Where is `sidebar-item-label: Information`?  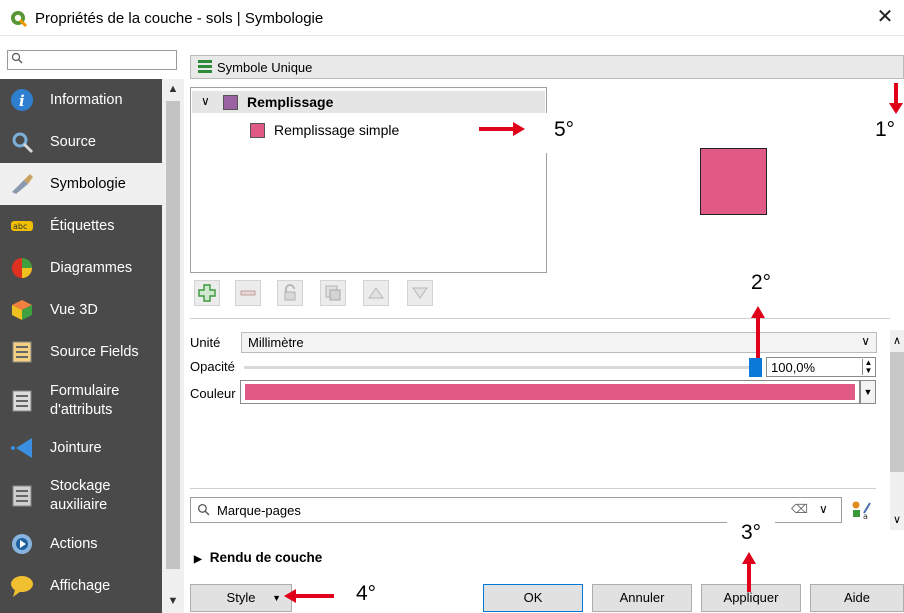
sidebar-item-label: Information is located at coordinates (86, 99).